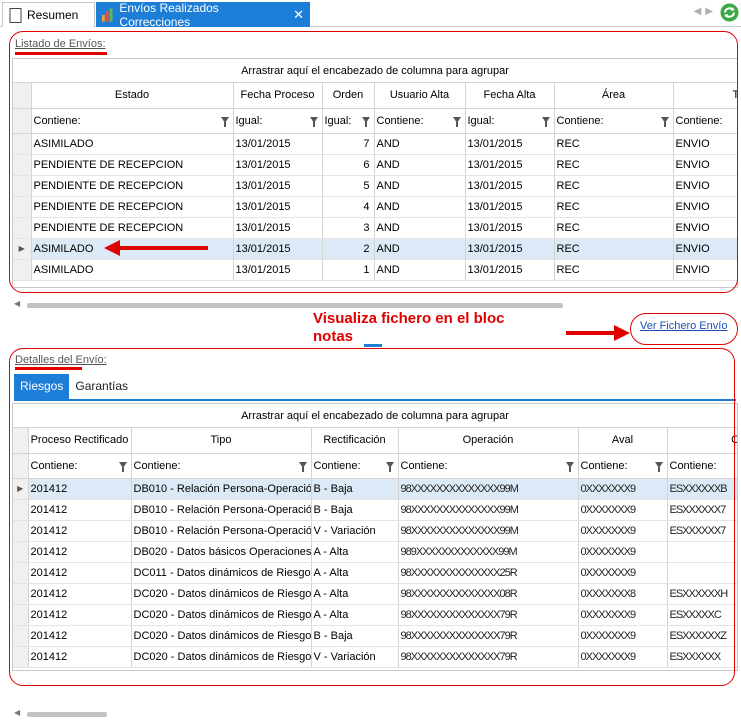 The width and height of the screenshot is (741, 726). I want to click on column-header-rectificacion: Rectificación, so click(355, 441).